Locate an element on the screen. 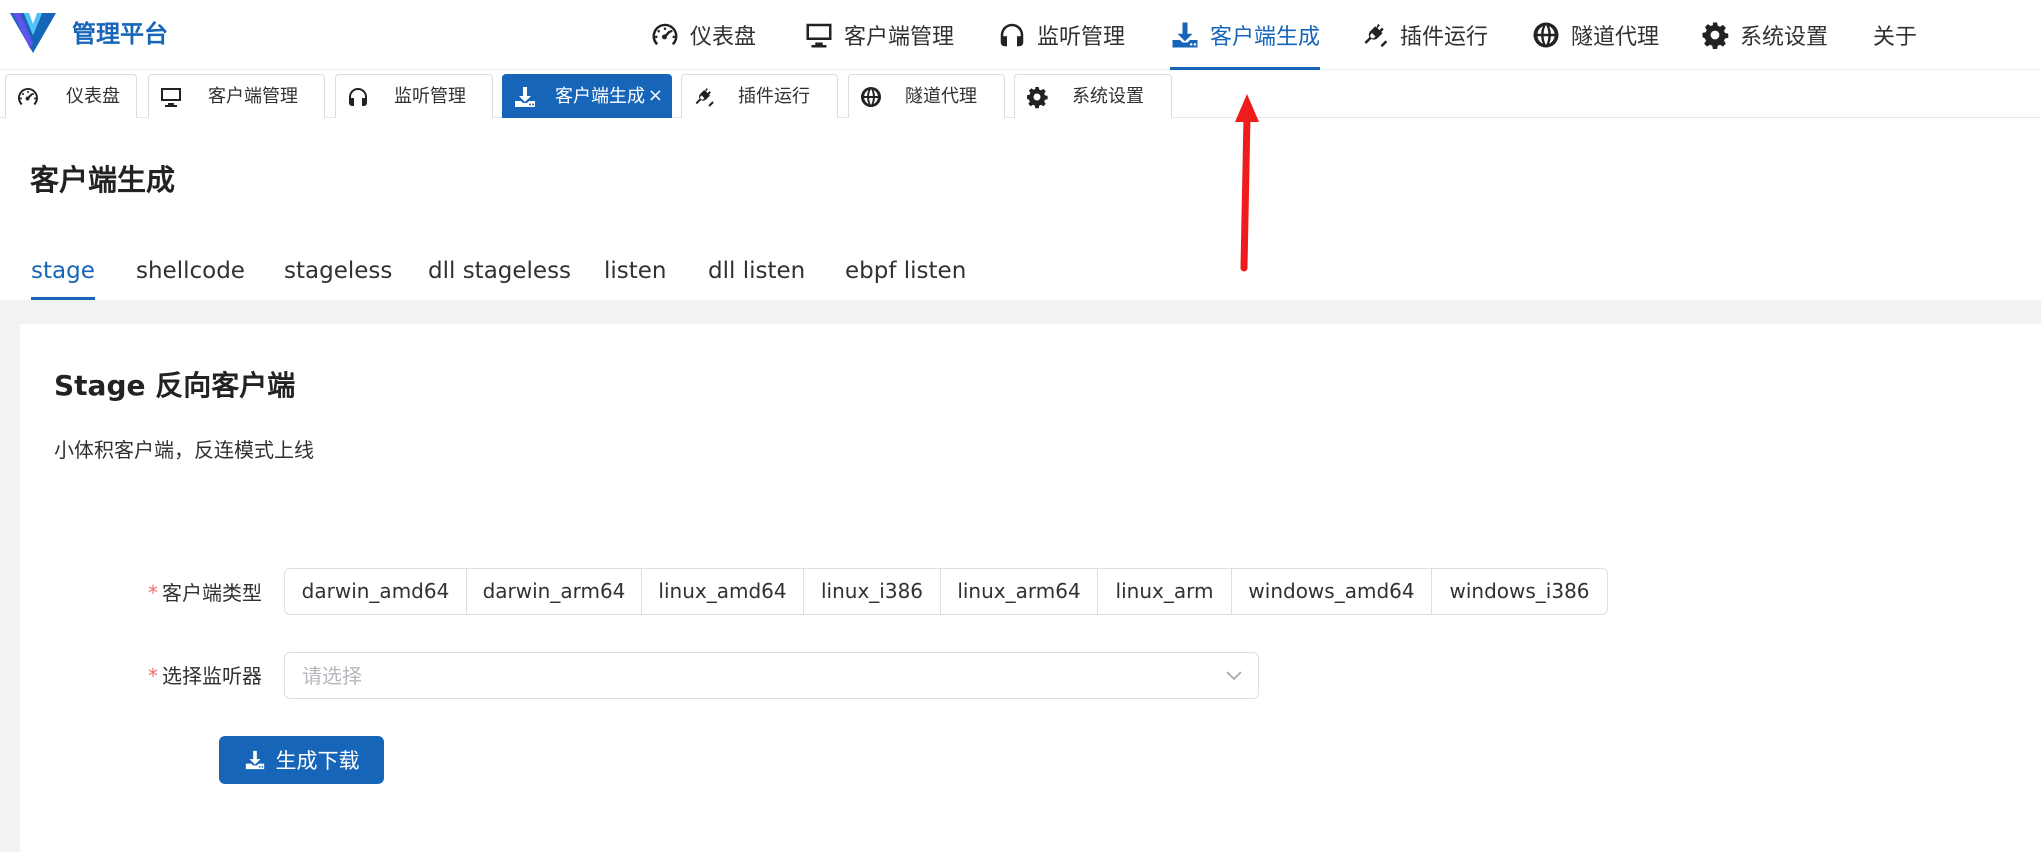 The width and height of the screenshot is (2041, 852). subtab-dll-listen: dll listen is located at coordinates (756, 274).